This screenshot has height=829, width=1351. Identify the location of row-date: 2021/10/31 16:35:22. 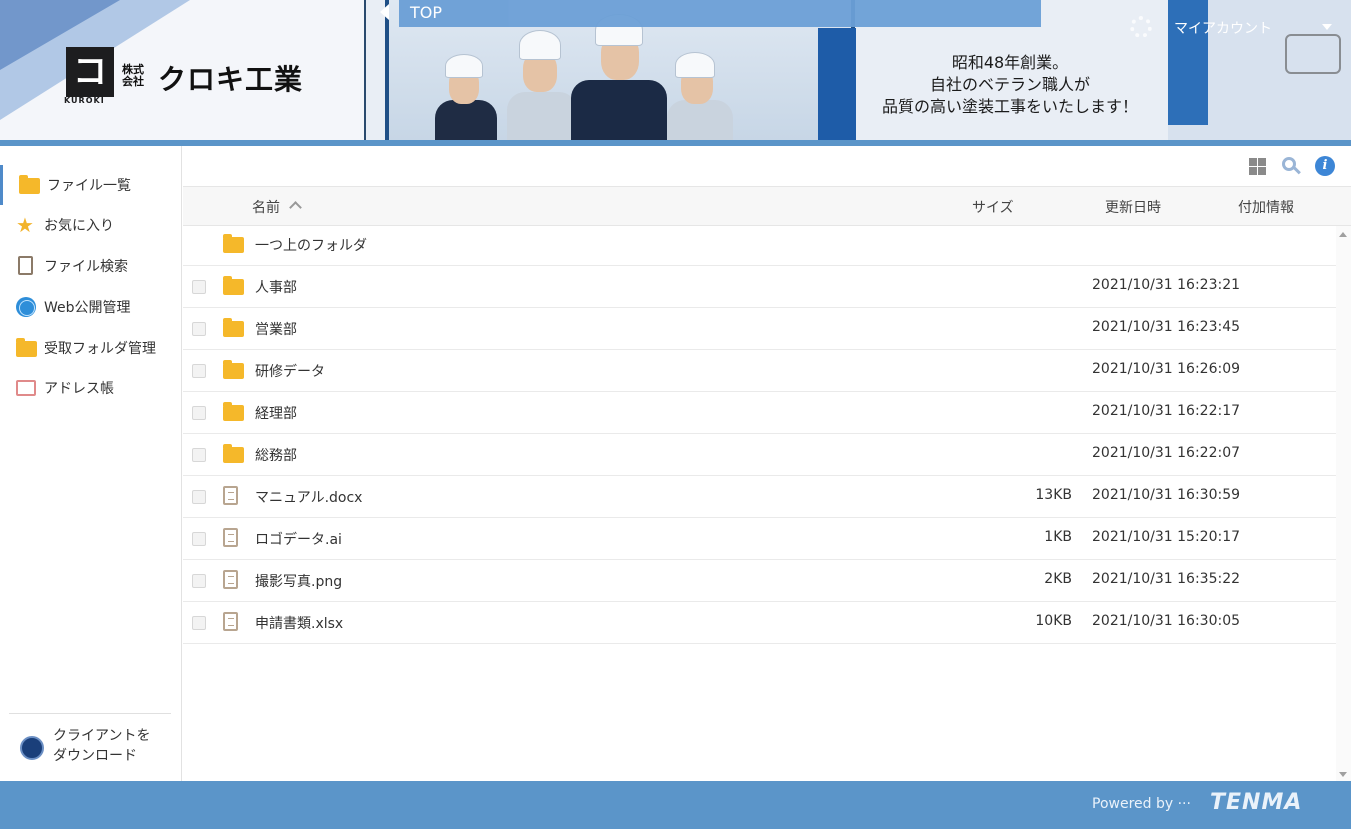
(1166, 579).